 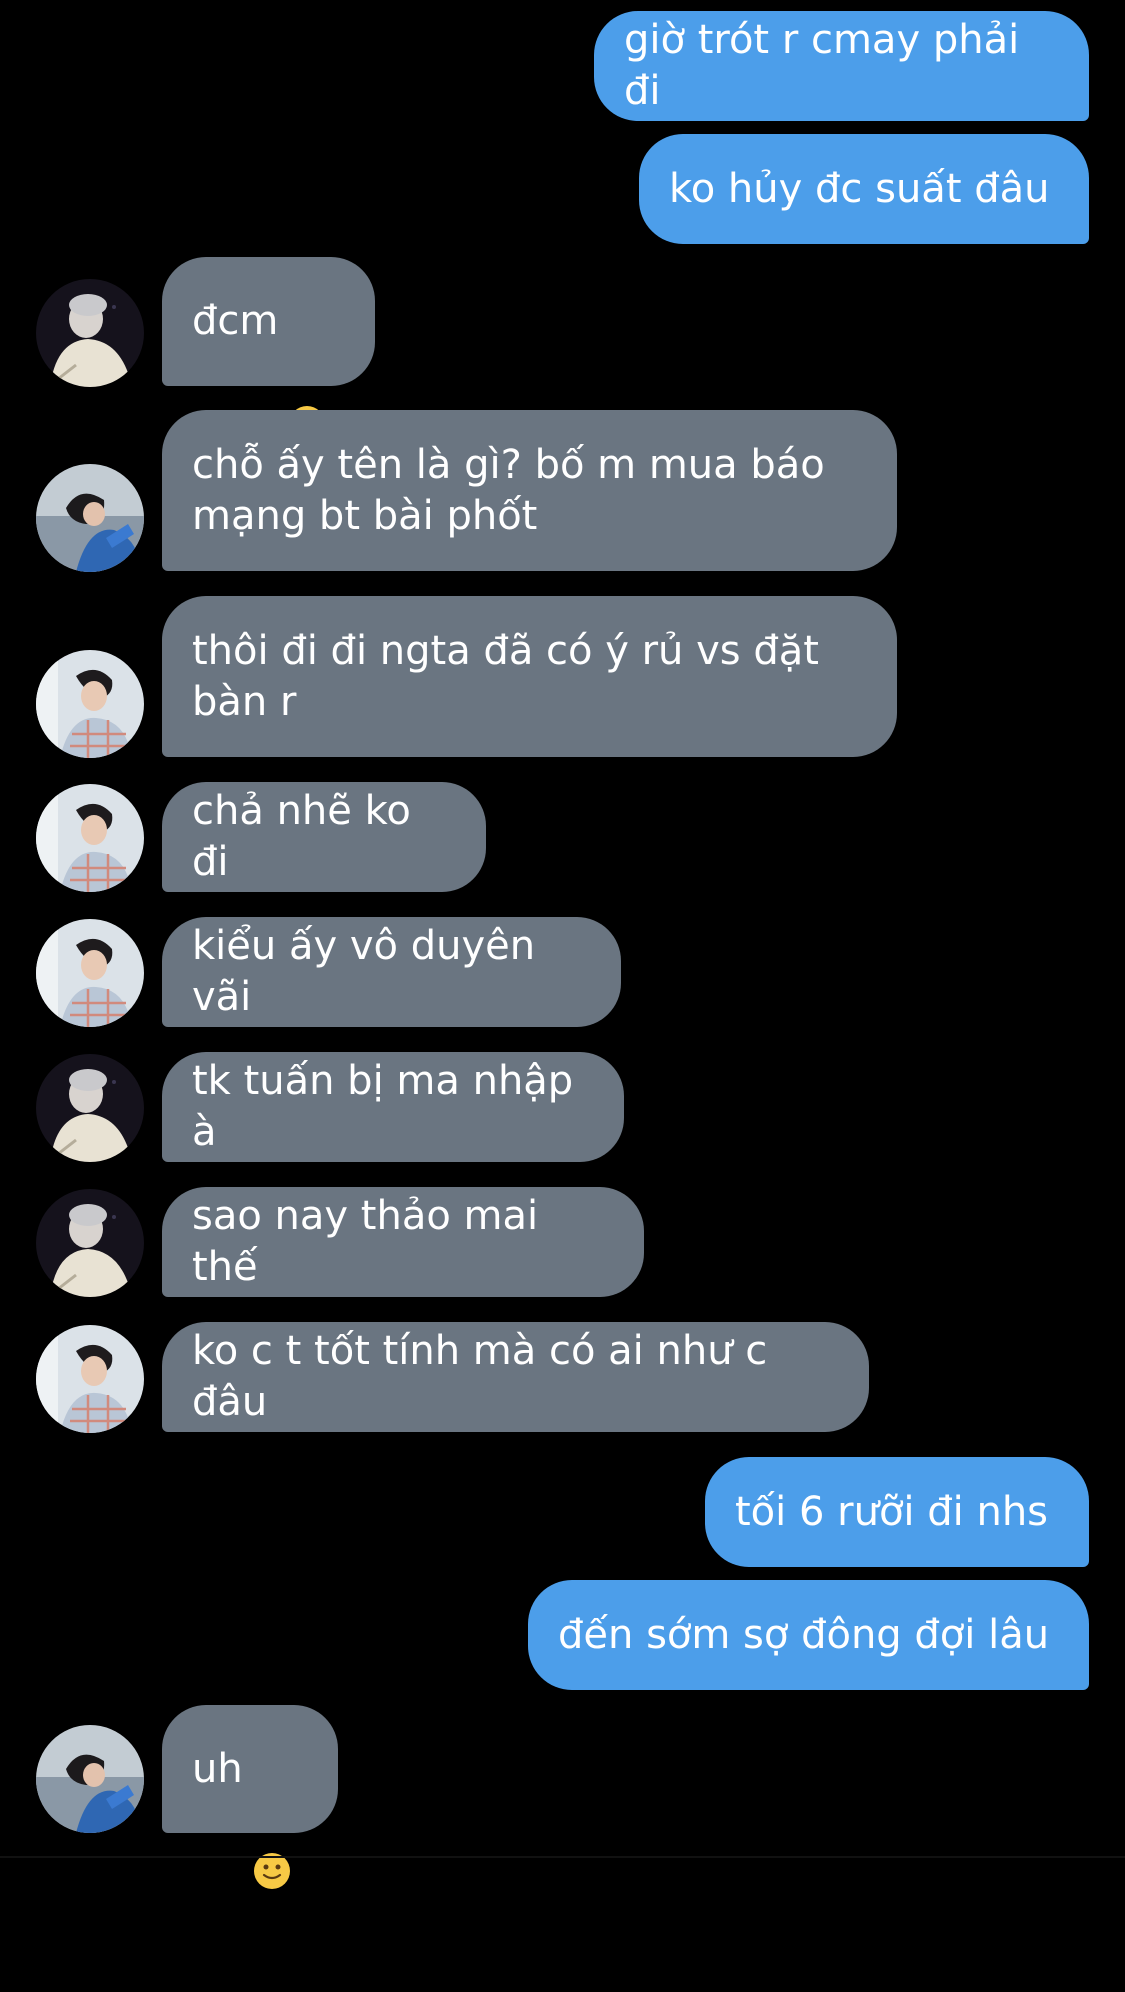 I want to click on message-text: giờ trót r cmay phải đi, so click(x=828, y=65).